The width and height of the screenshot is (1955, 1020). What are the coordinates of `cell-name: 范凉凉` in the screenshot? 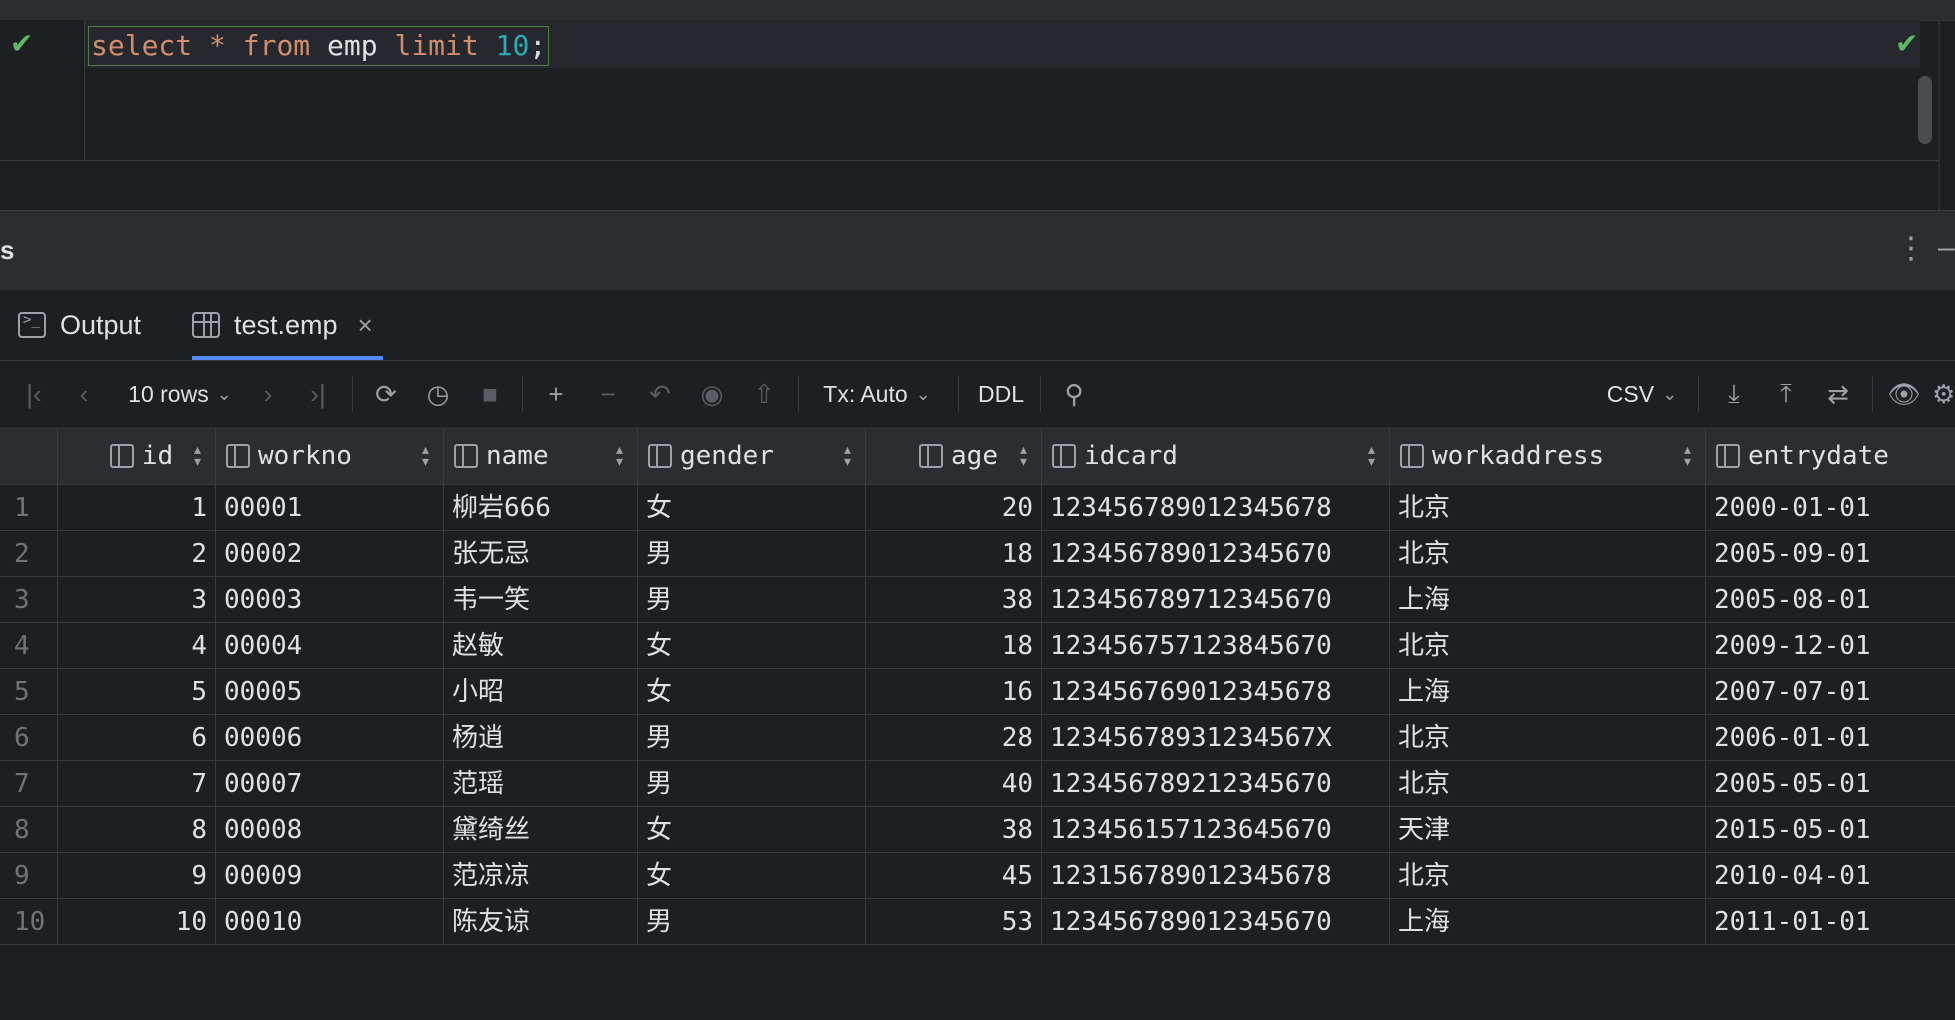 It's located at (541, 876).